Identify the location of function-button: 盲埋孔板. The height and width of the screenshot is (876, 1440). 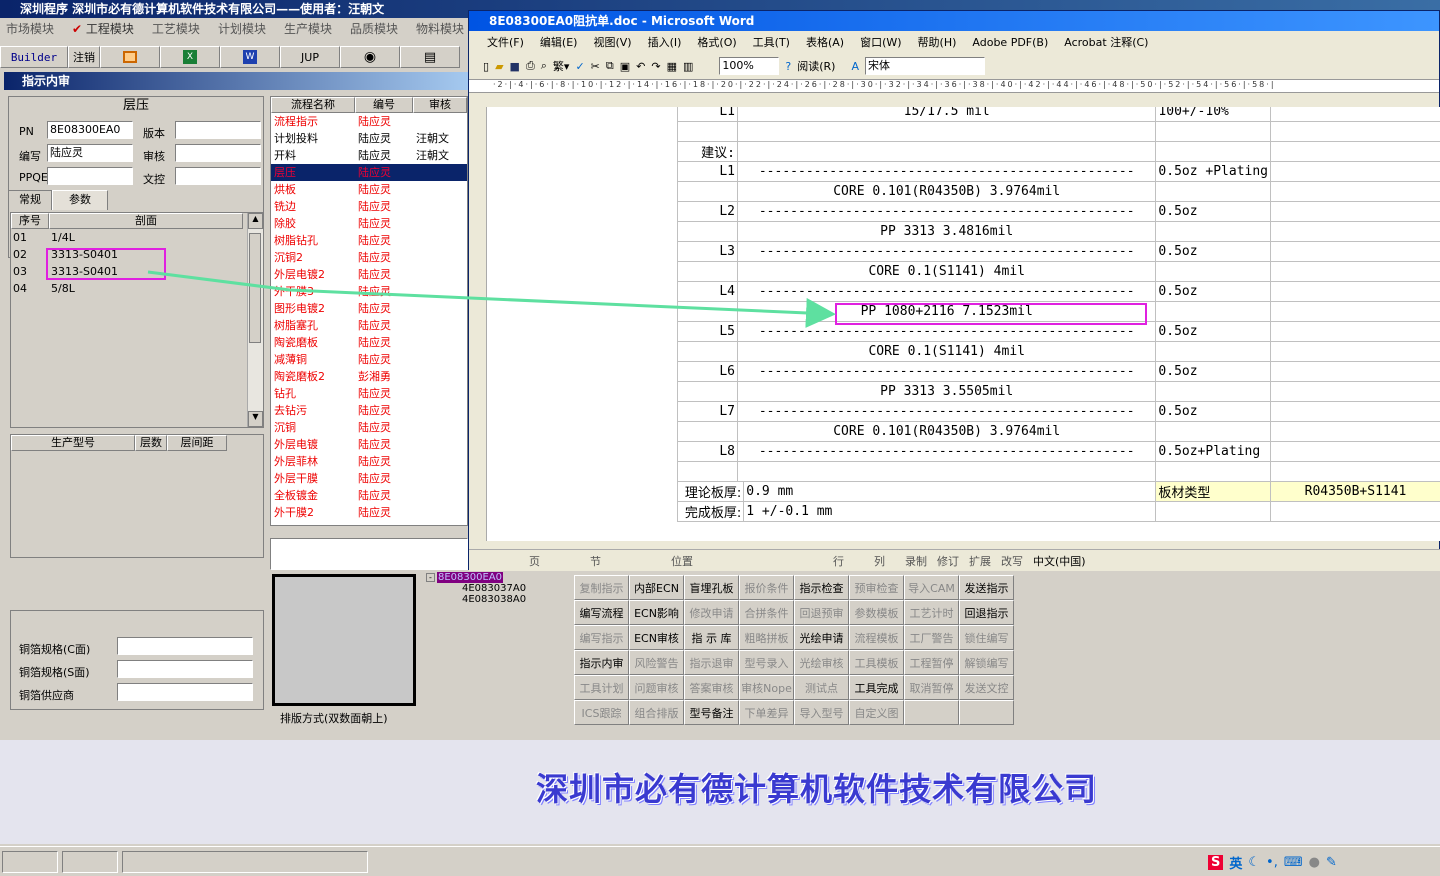
(711, 587).